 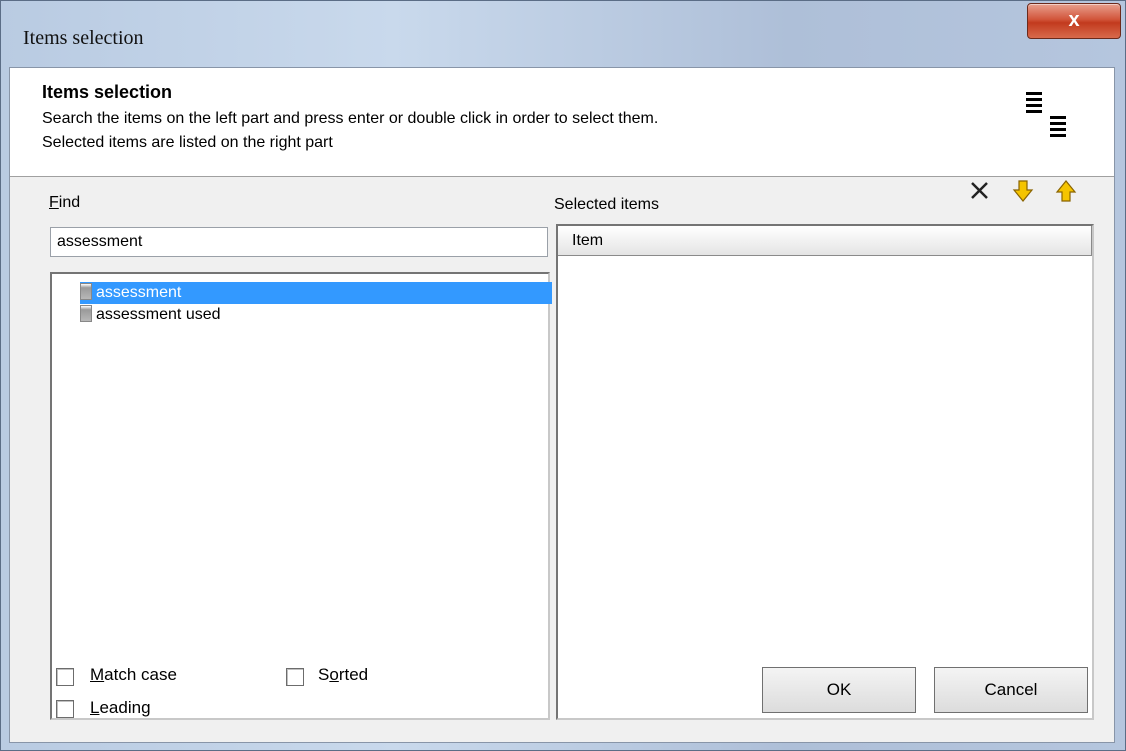 I want to click on find-label: Find, so click(x=65, y=202).